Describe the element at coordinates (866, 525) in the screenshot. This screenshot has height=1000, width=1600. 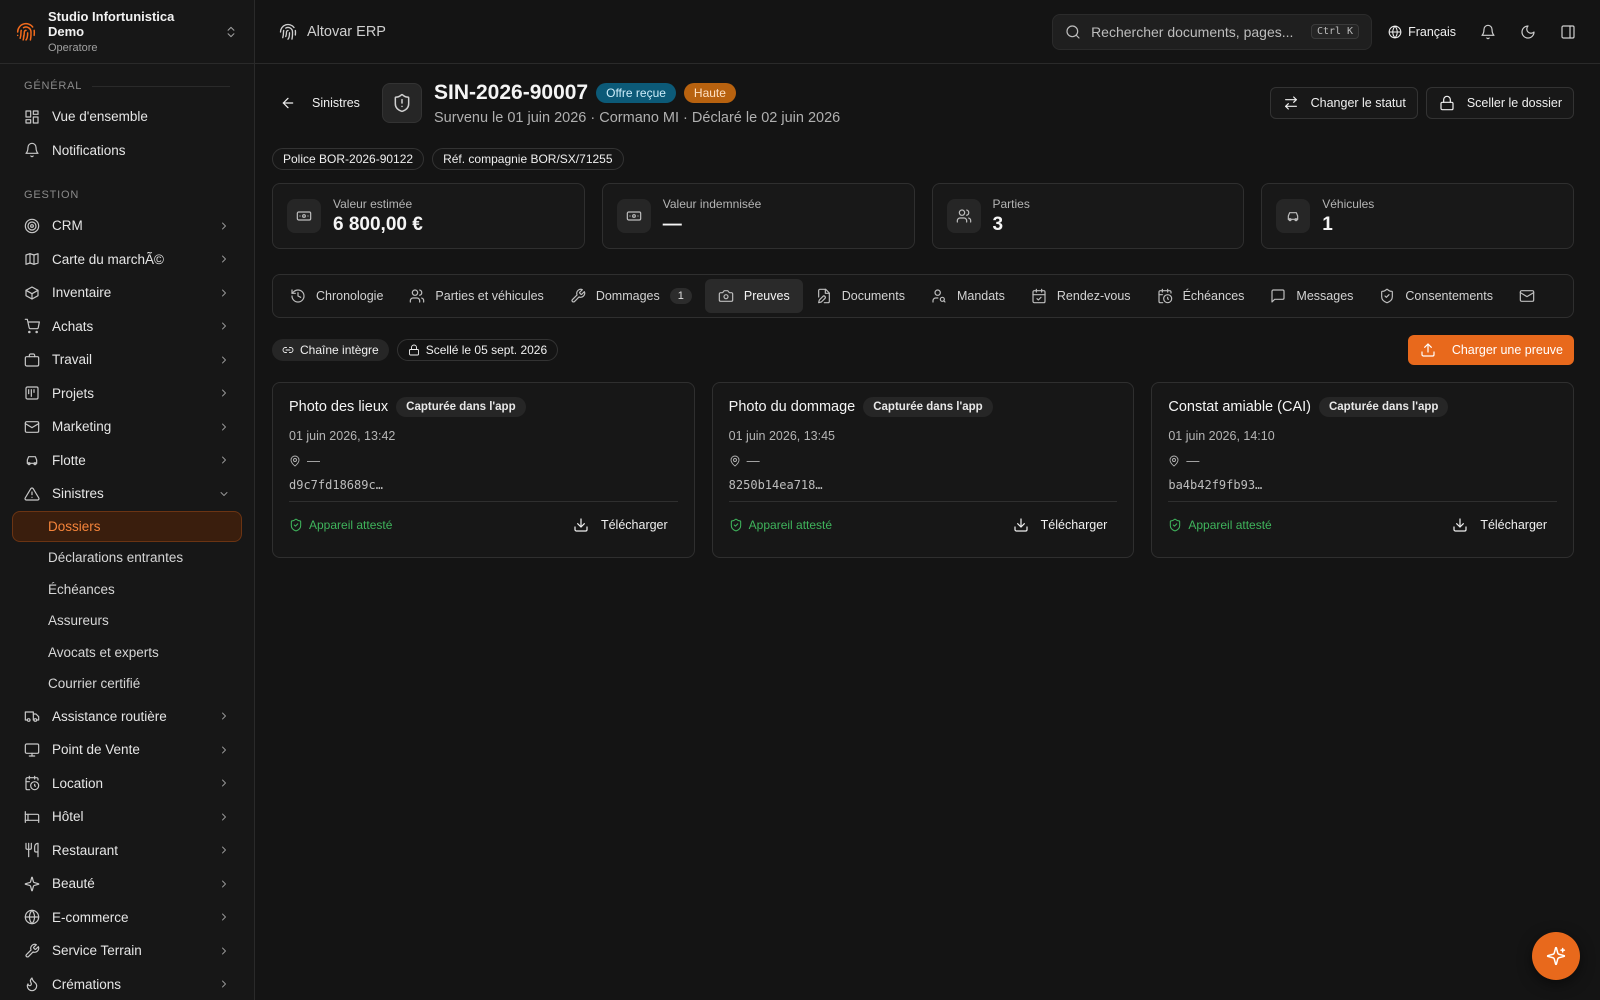
I see `device-attested: Appareil attesté` at that location.